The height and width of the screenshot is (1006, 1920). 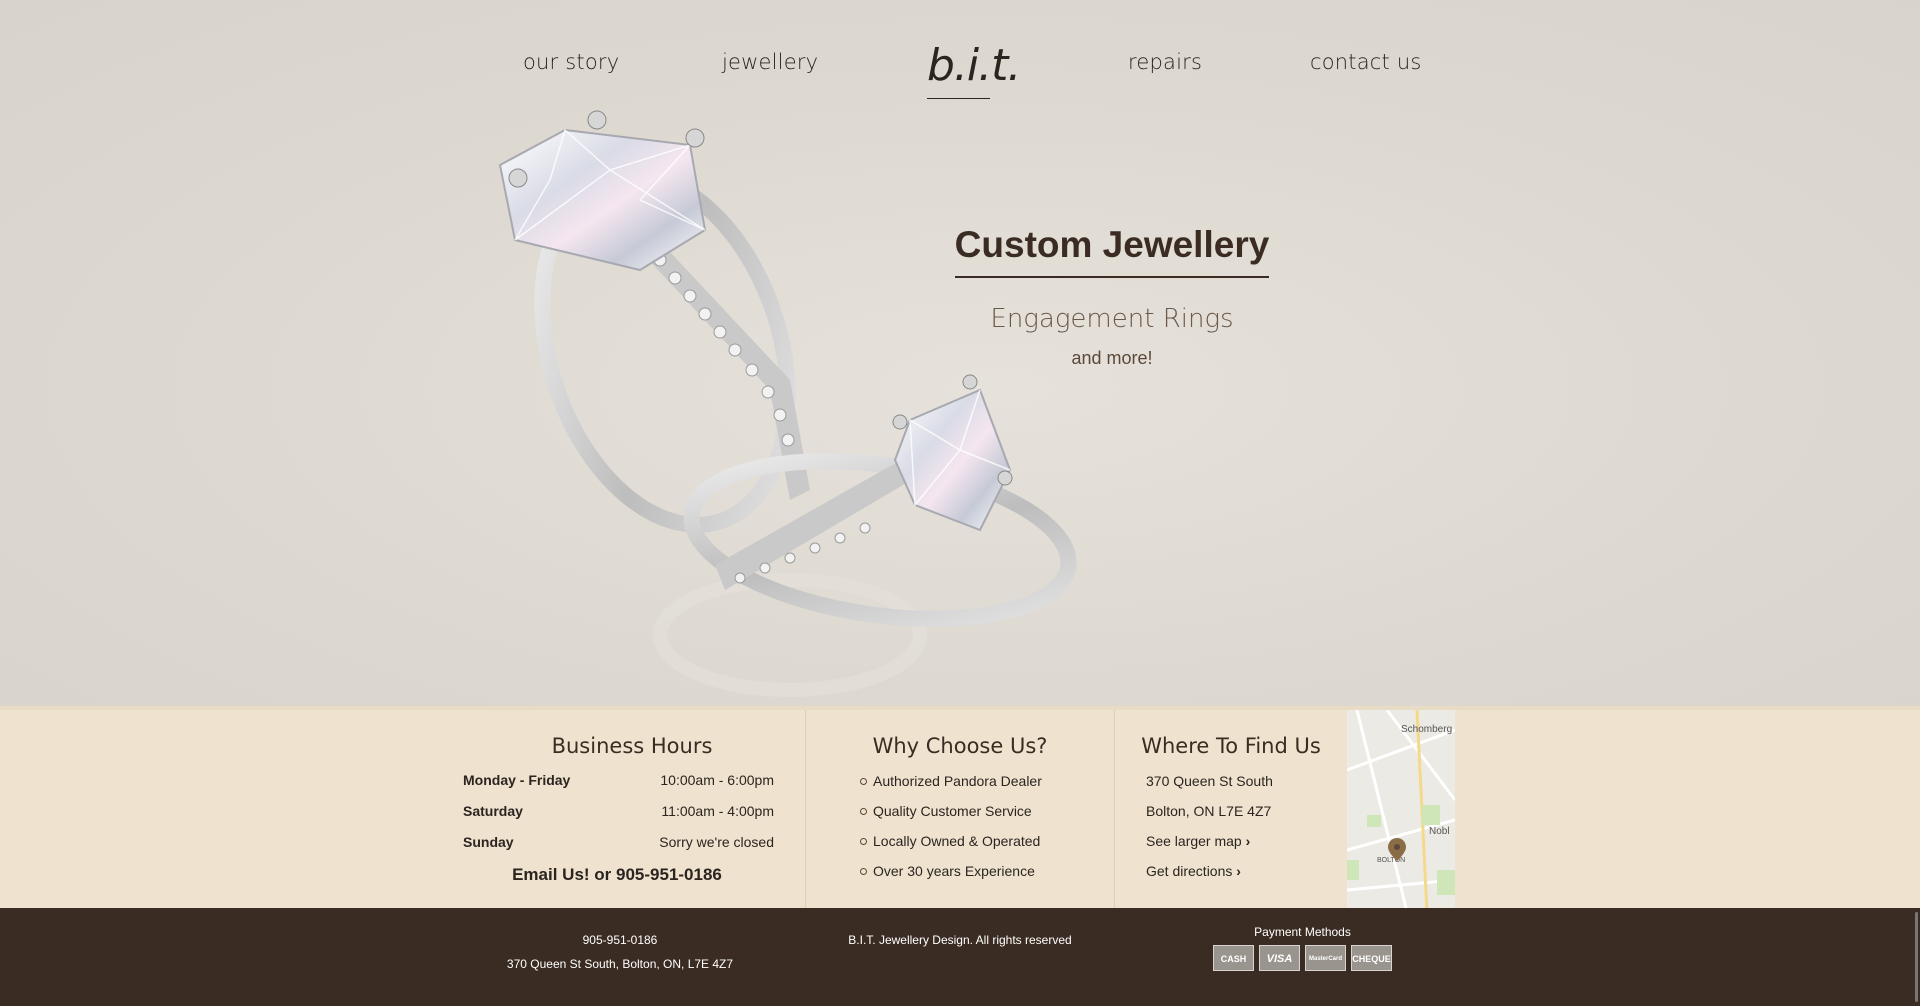 I want to click on list-item: Over 30 years Experience, so click(x=987, y=877).